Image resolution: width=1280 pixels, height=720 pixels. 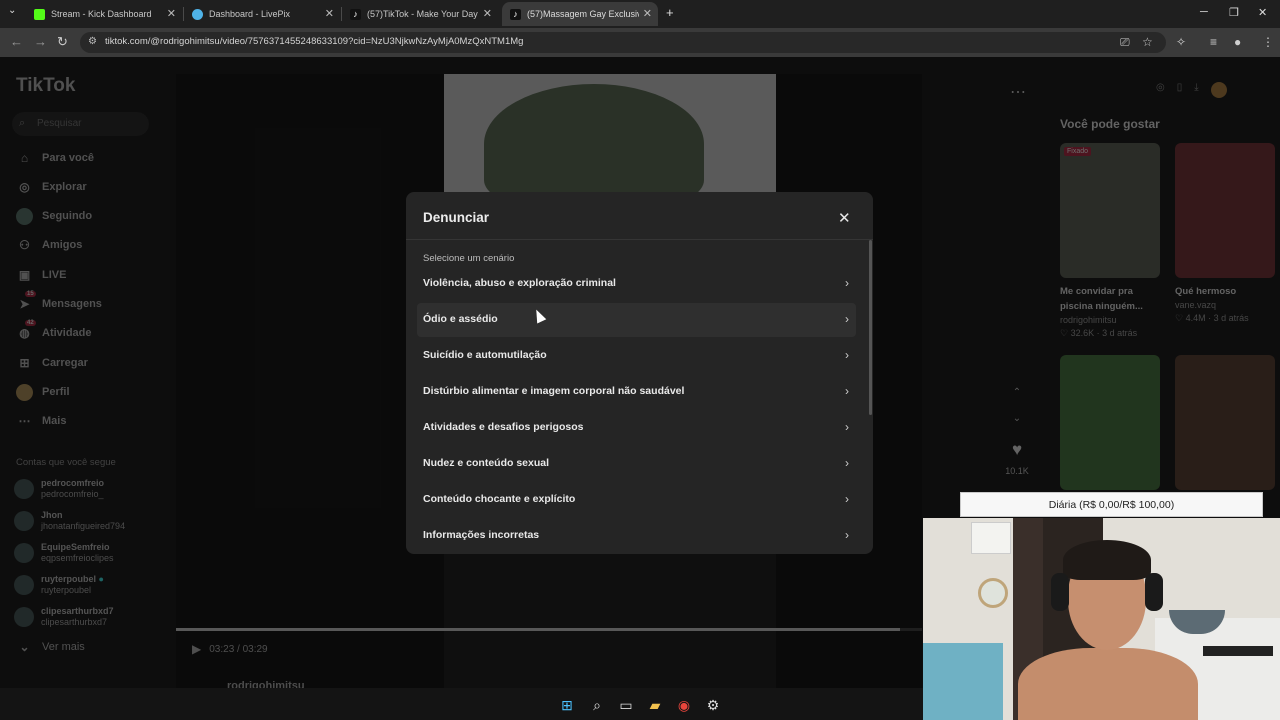 I want to click on tab-title: (57)TikTok - Make Your Day, so click(x=422, y=14).